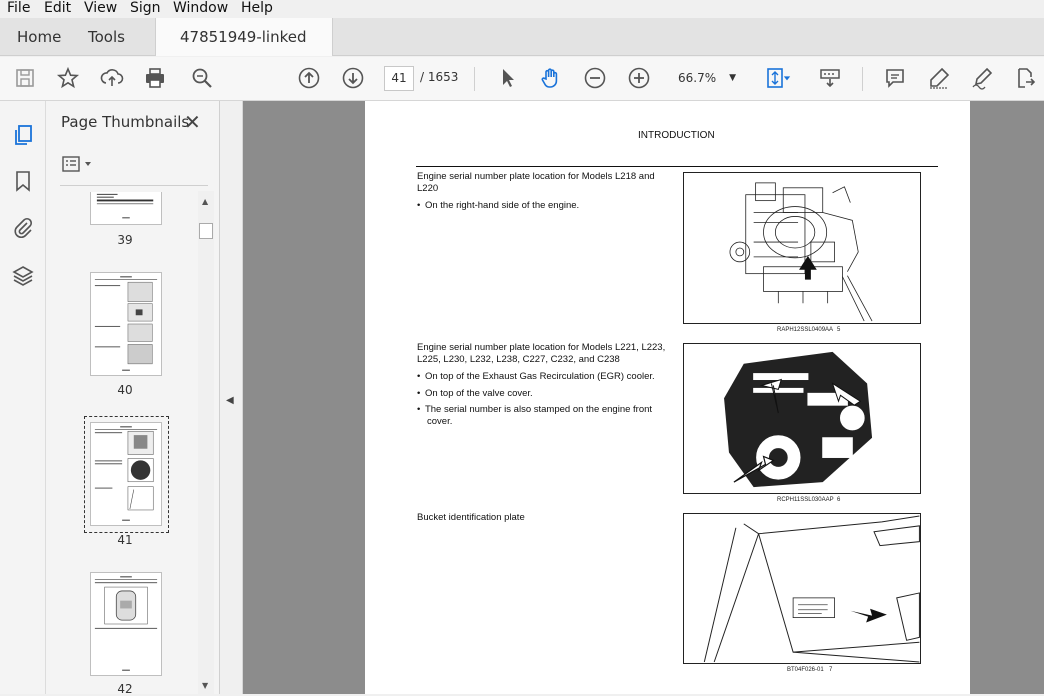 The width and height of the screenshot is (1044, 696). What do you see at coordinates (1025, 78) in the screenshot?
I see `export-icon` at bounding box center [1025, 78].